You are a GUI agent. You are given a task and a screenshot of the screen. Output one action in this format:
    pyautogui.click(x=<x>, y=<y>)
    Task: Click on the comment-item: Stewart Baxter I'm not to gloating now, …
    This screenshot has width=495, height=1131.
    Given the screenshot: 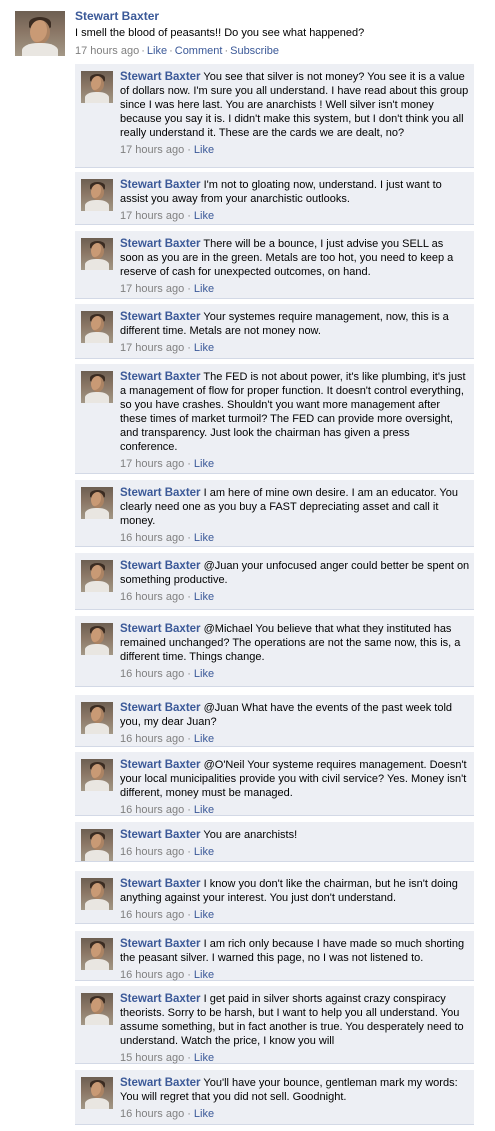 What is the action you would take?
    pyautogui.click(x=274, y=198)
    